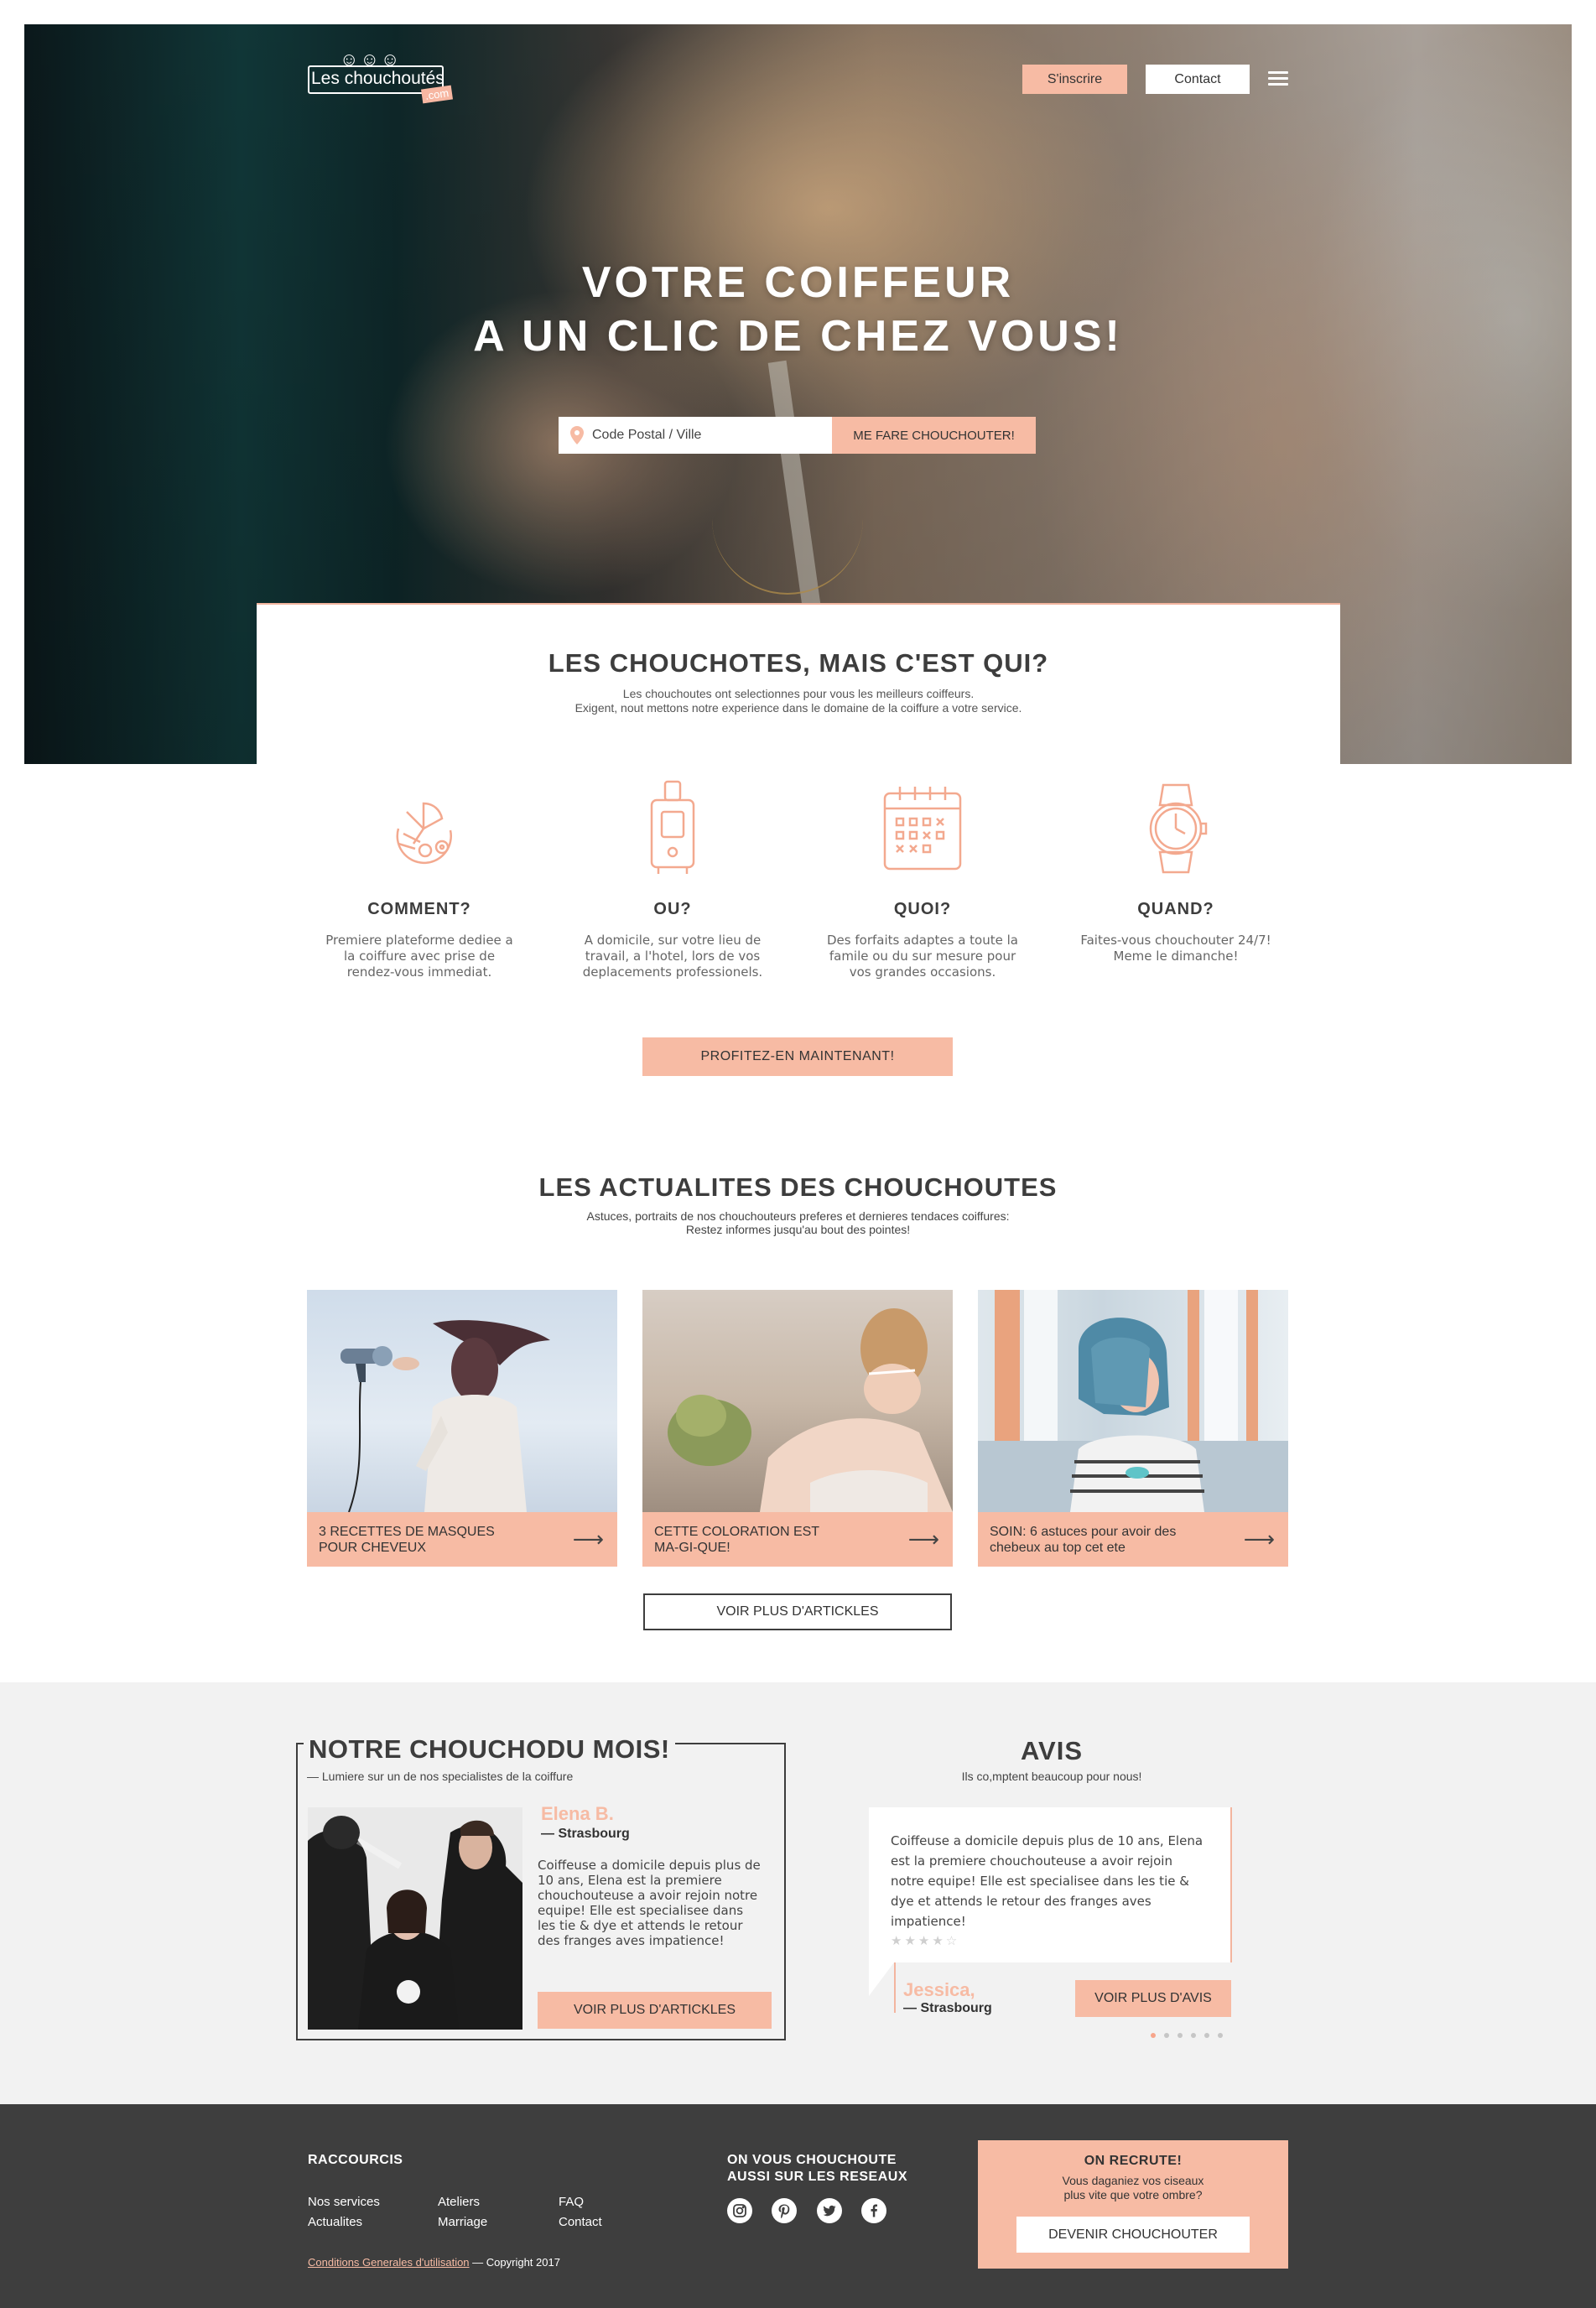 This screenshot has height=2308, width=1596. I want to click on hero-title: VOTRE COIFFEUR A UN CLIC DE CHEZ VOUS!, so click(798, 309).